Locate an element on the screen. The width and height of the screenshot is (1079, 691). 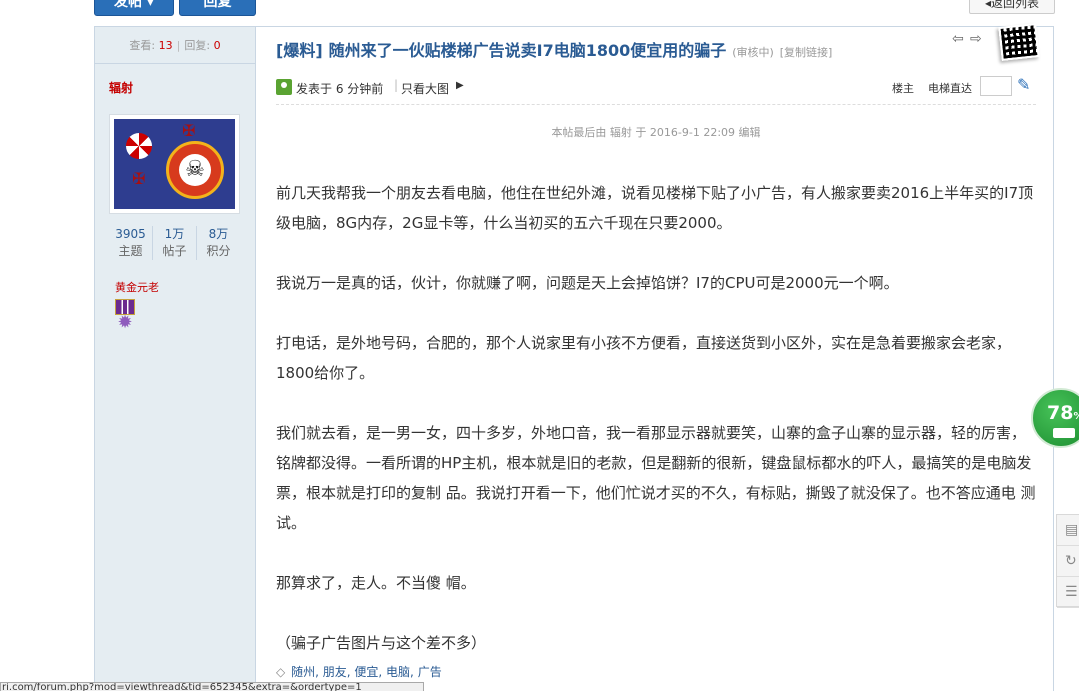
avatar-glyph-left: ✠ is located at coordinates (139, 178).